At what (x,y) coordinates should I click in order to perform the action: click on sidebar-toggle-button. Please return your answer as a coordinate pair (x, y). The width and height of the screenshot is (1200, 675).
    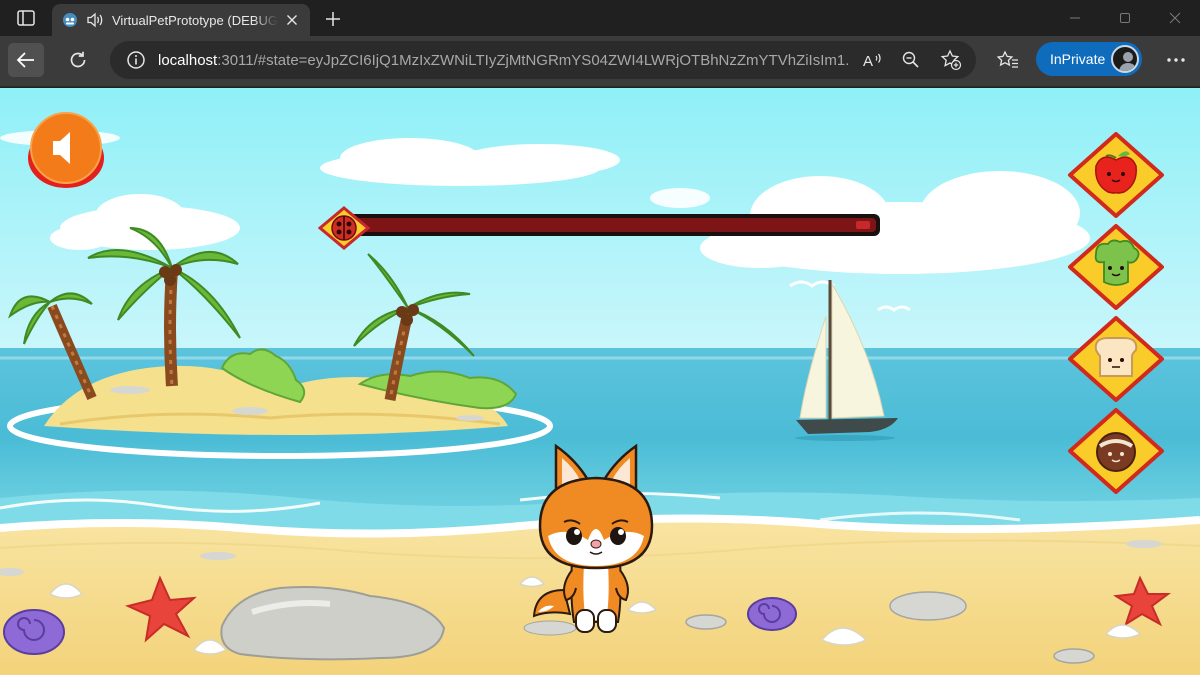
    Looking at the image, I should click on (26, 18).